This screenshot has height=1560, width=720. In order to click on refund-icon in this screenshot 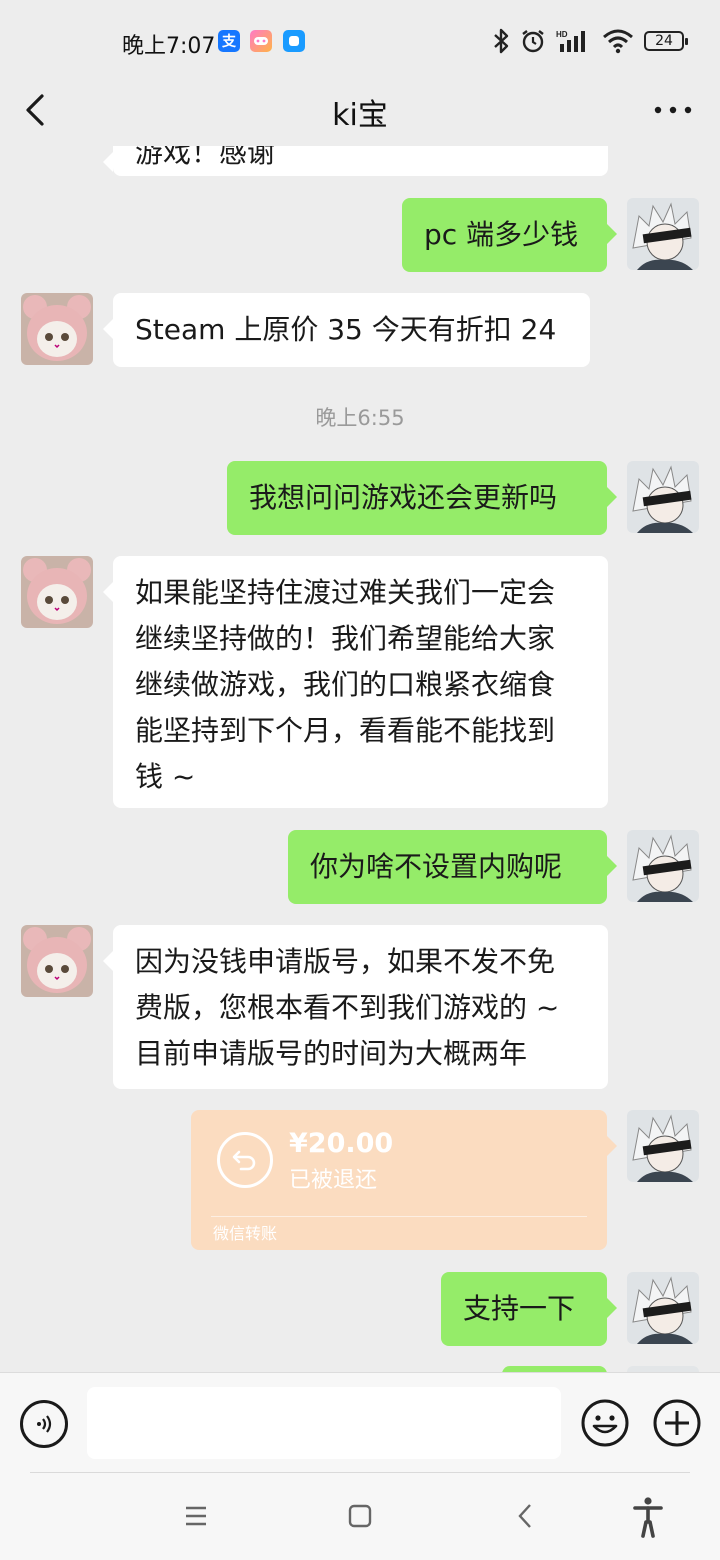, I will do `click(245, 1160)`.